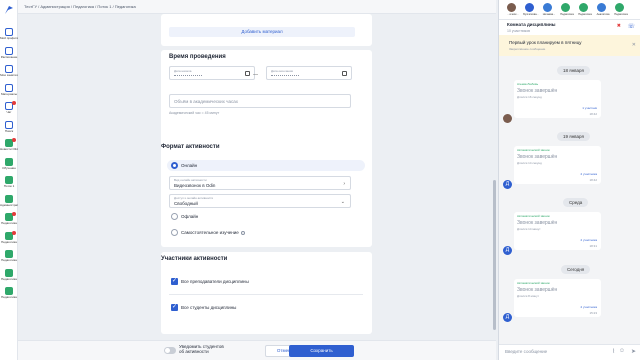  I want to click on sidebar-item: Мои занятия, so click(9, 71).